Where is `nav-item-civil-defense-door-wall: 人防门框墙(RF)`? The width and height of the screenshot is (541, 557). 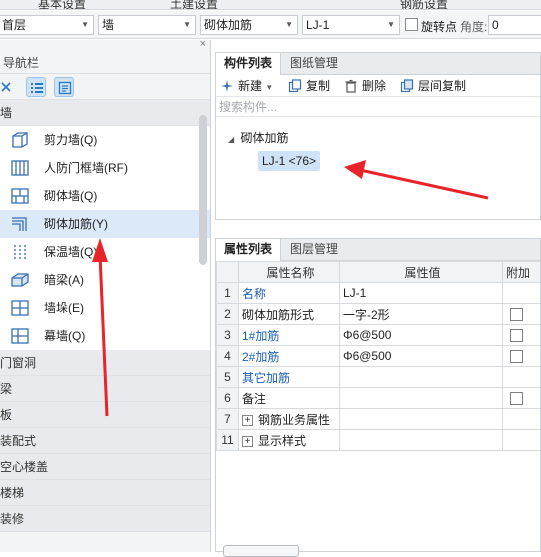
nav-item-civil-defense-door-wall: 人防门框墙(RF) is located at coordinates (105, 168).